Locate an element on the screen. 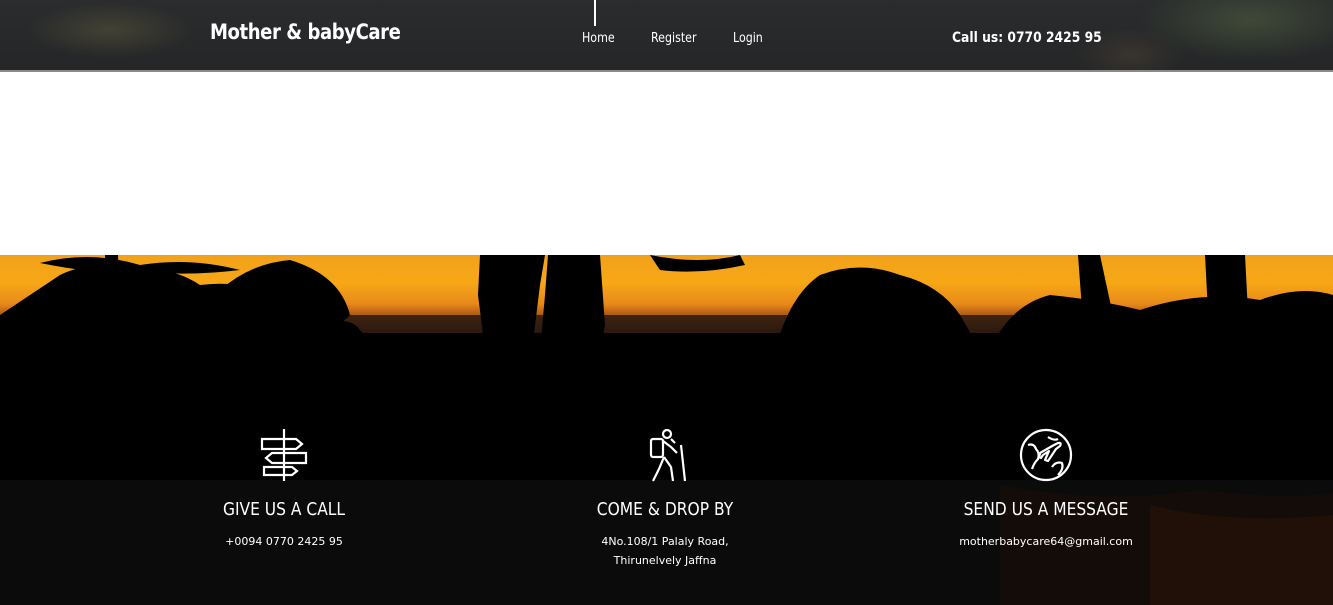 The width and height of the screenshot is (1333, 605). brand-logo-text: Mother & babyCare is located at coordinates (305, 32).